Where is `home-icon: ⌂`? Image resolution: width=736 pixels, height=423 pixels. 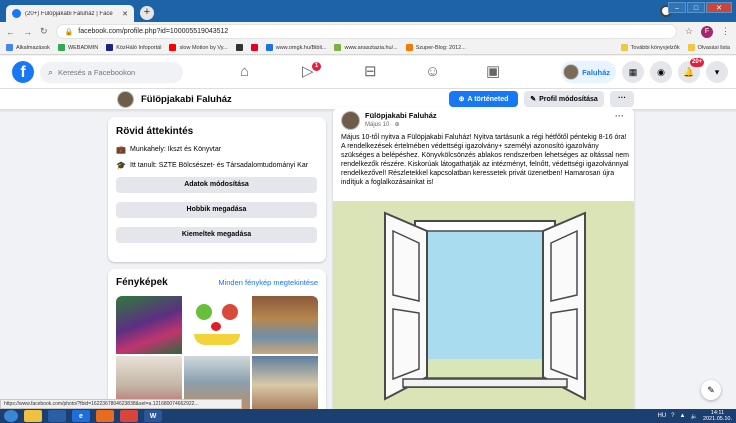
home-icon: ⌂ is located at coordinates (244, 72).